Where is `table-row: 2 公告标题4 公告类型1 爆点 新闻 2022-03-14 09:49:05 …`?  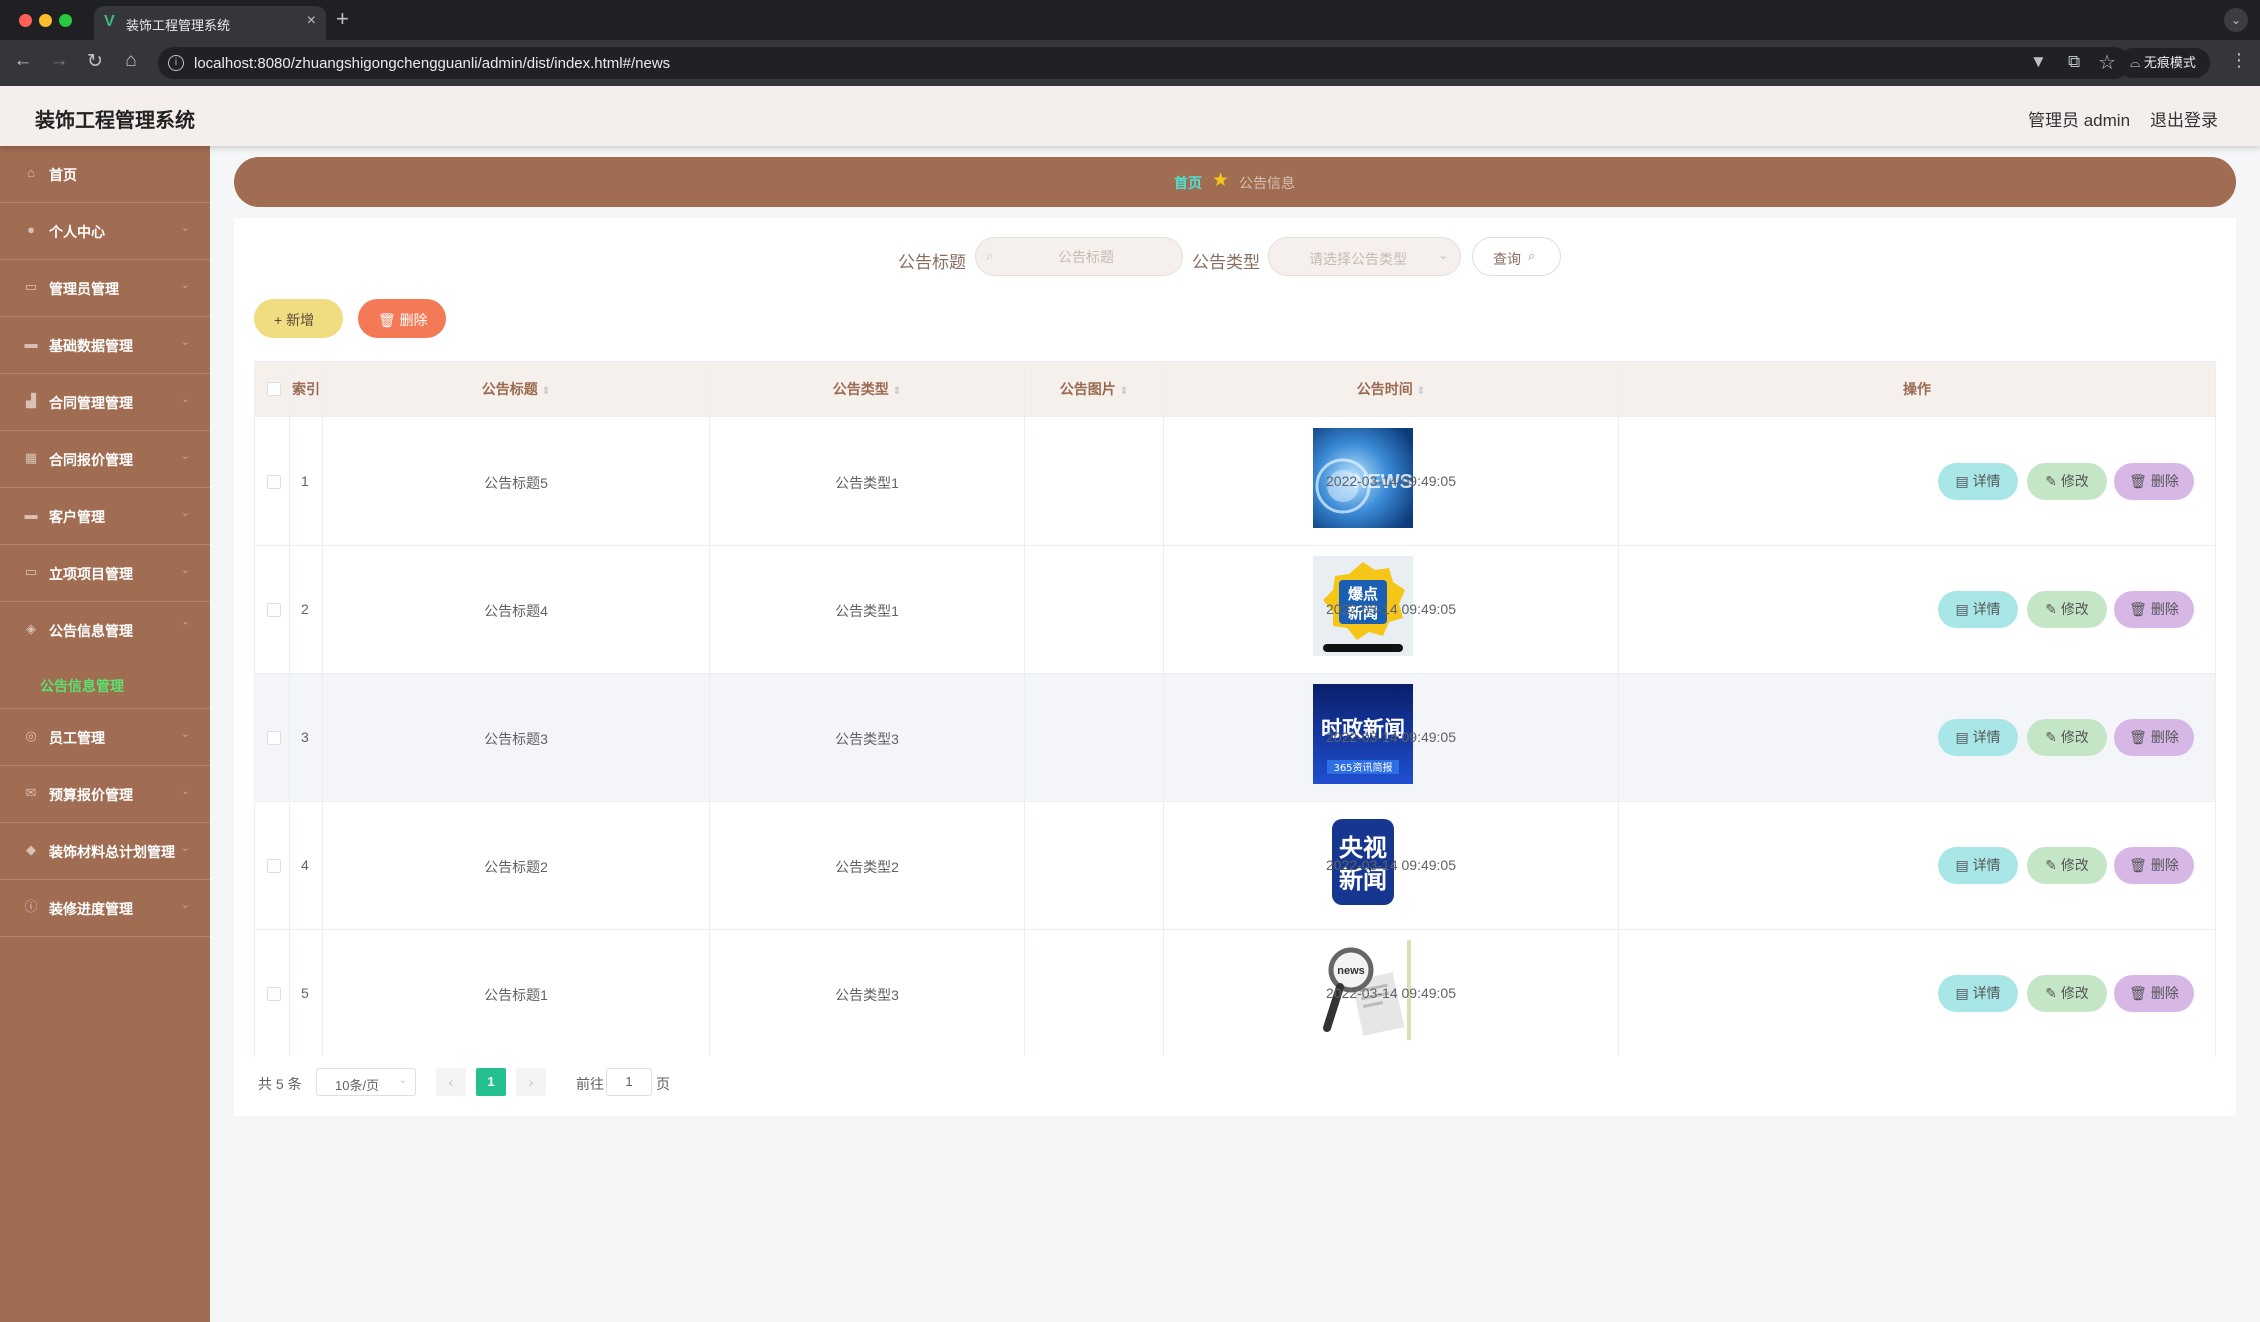 table-row: 2 公告标题4 公告类型1 爆点 新闻 2022-03-14 09:49:05 … is located at coordinates (1235, 610).